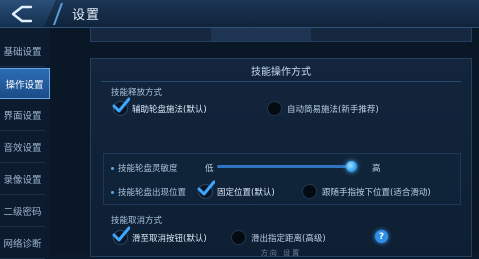  Describe the element at coordinates (86, 15) in the screenshot. I see `page-title: 设置` at that location.